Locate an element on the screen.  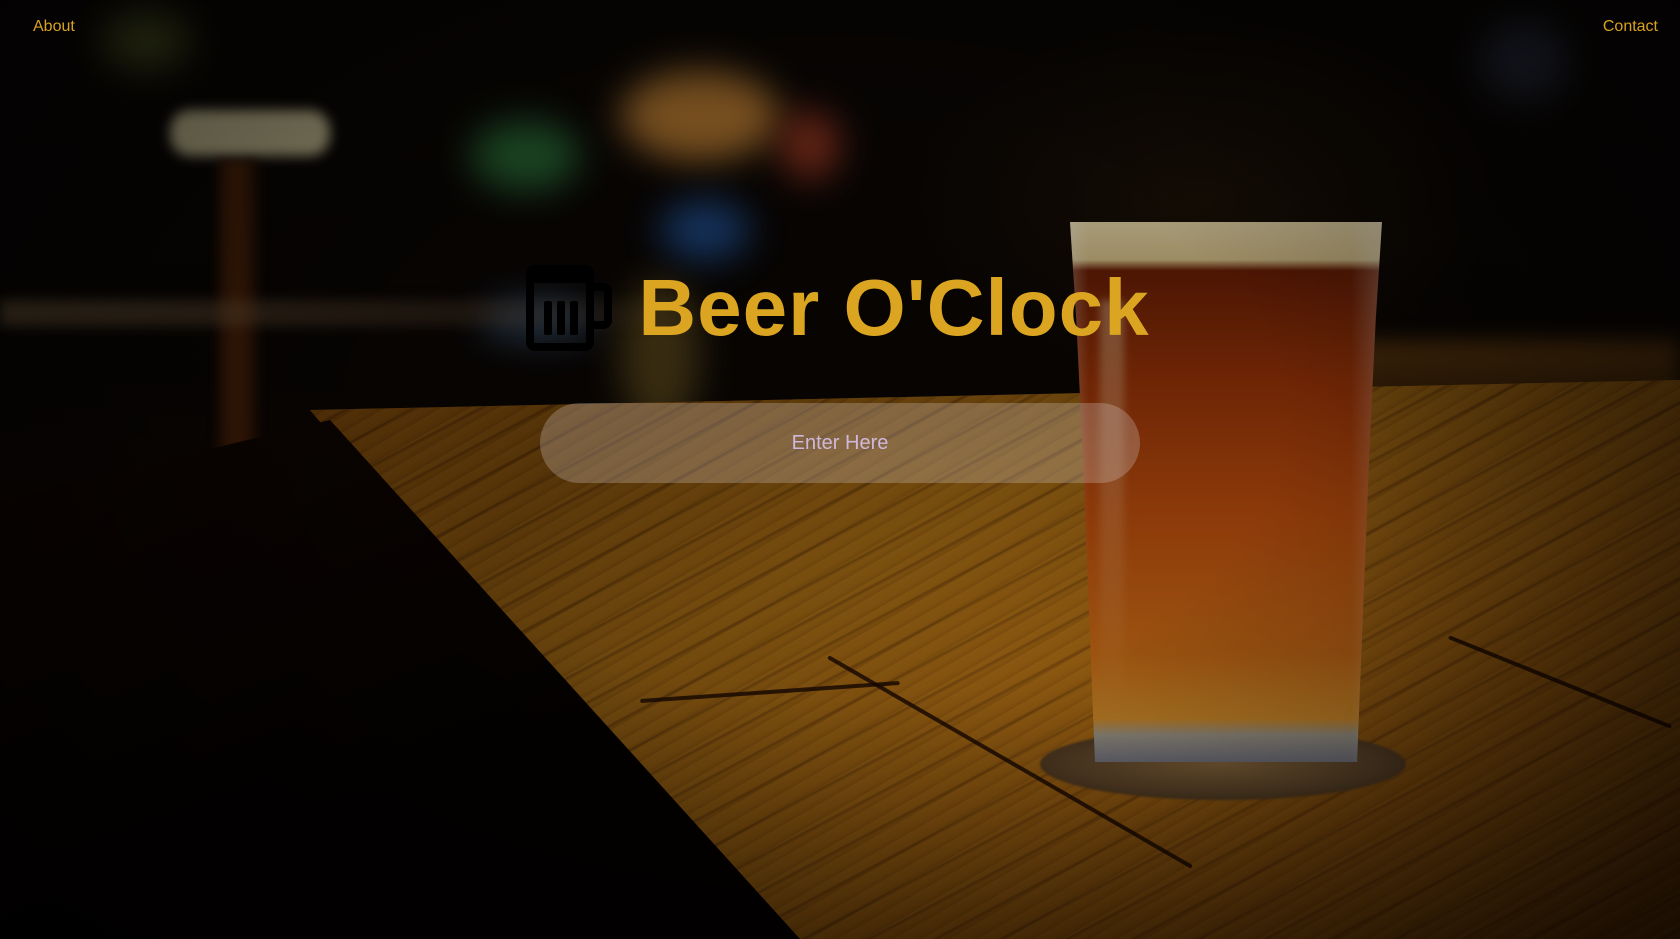
enter-button: Enter Here is located at coordinates (840, 443).